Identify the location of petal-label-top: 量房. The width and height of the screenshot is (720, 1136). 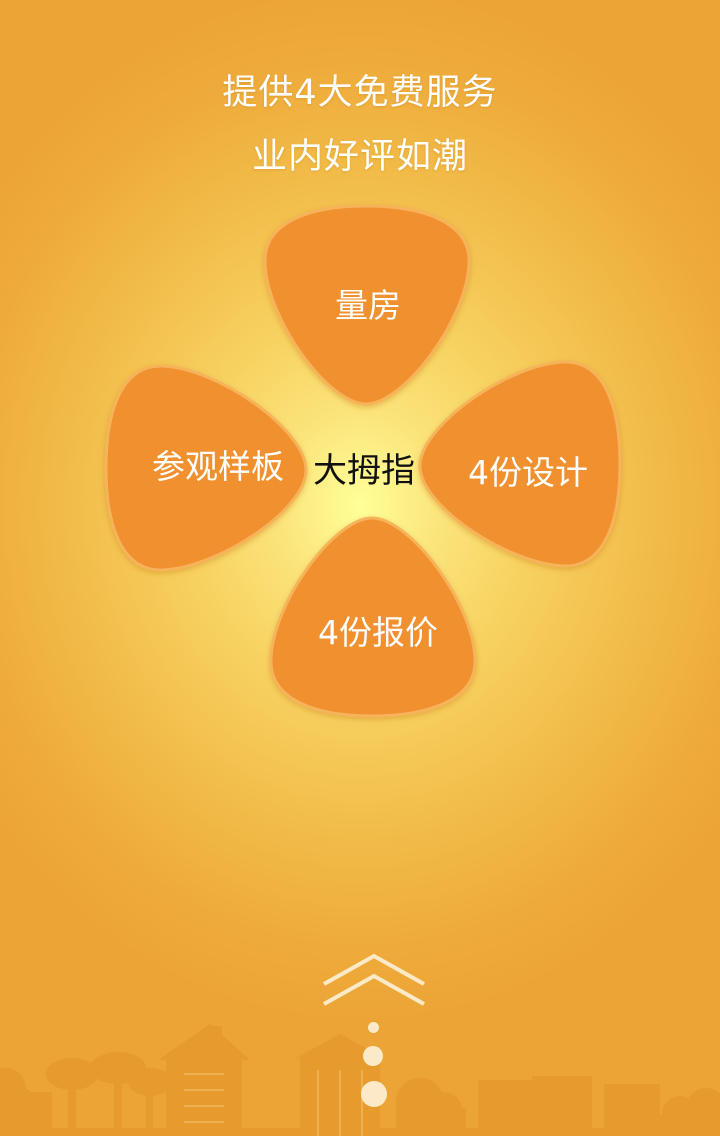
(368, 305).